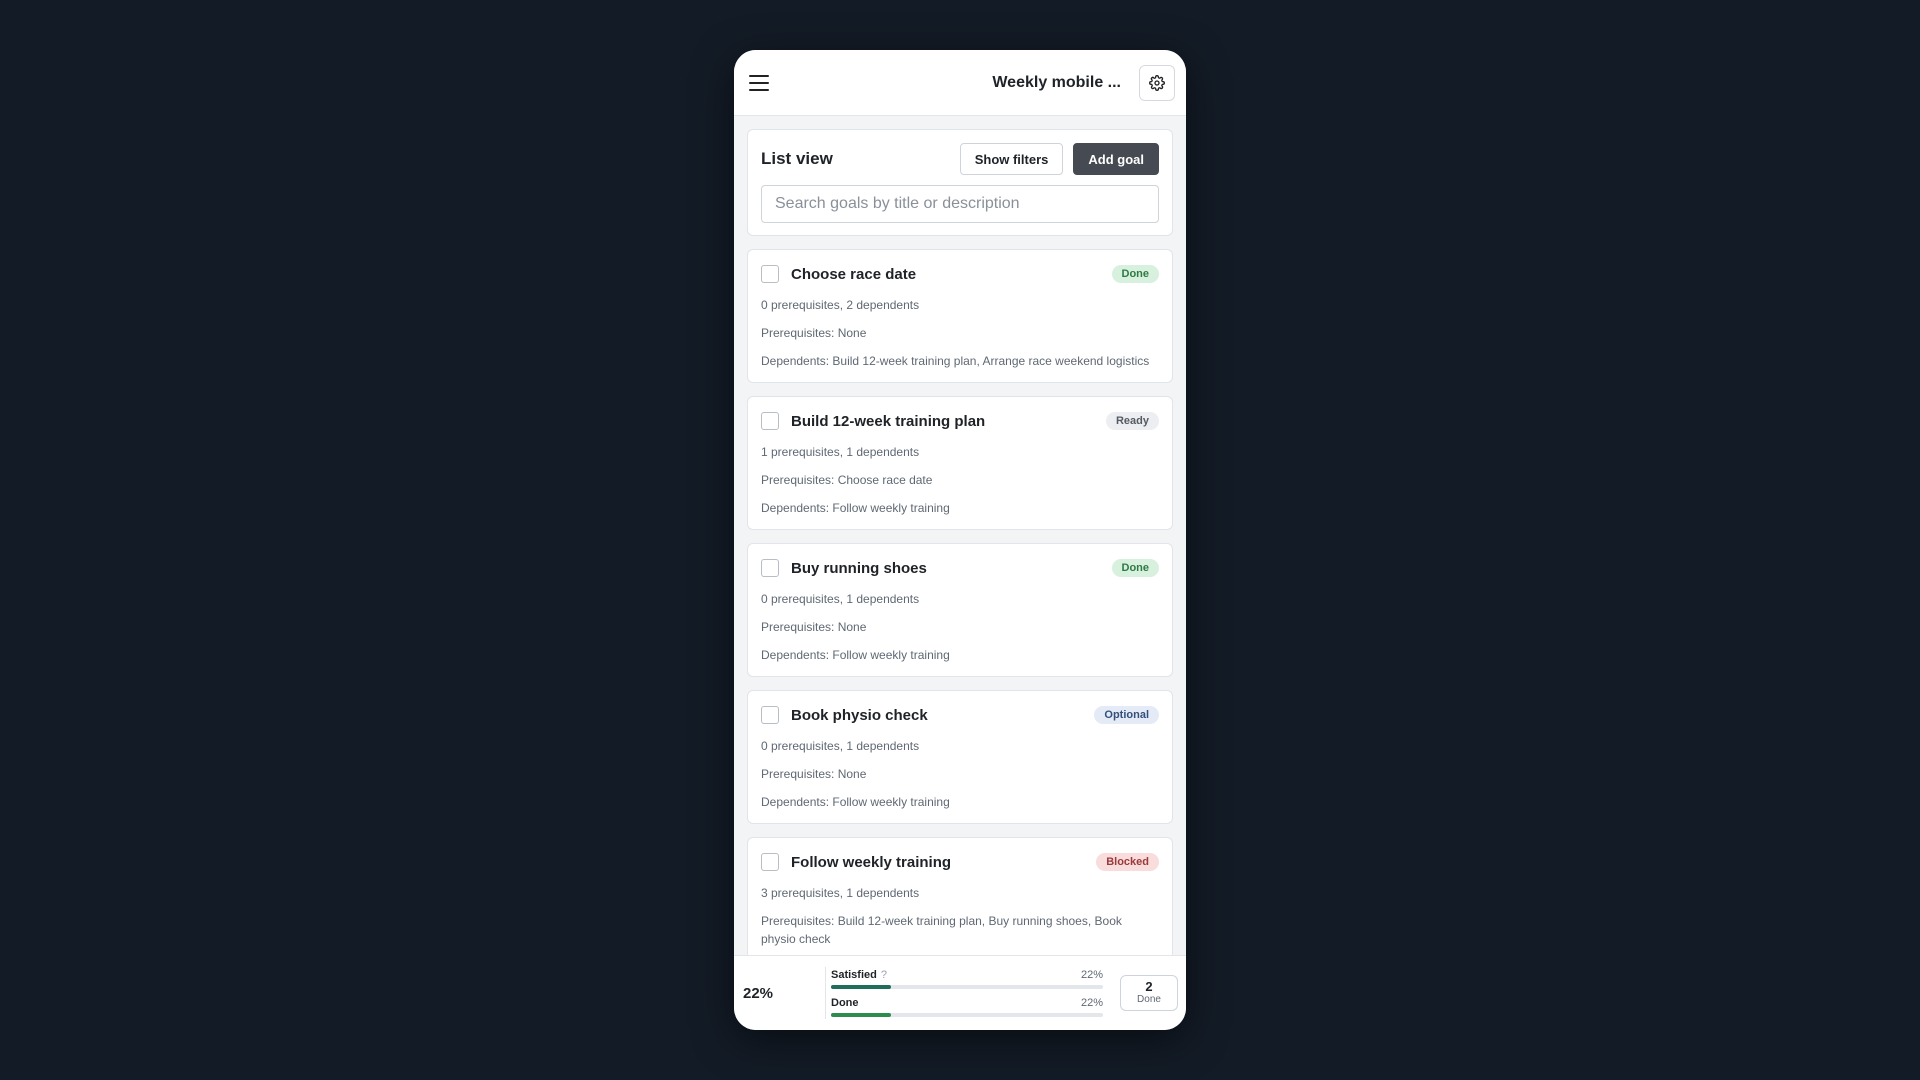  Describe the element at coordinates (967, 1015) in the screenshot. I see `done-progress-track` at that location.